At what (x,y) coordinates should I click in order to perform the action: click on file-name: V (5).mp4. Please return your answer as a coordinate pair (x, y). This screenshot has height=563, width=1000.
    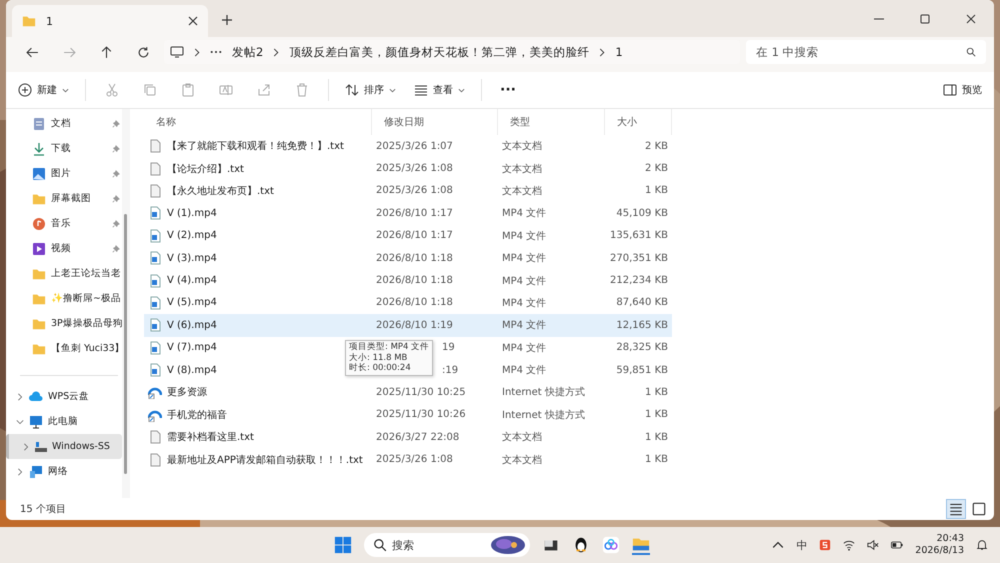
    Looking at the image, I should click on (192, 302).